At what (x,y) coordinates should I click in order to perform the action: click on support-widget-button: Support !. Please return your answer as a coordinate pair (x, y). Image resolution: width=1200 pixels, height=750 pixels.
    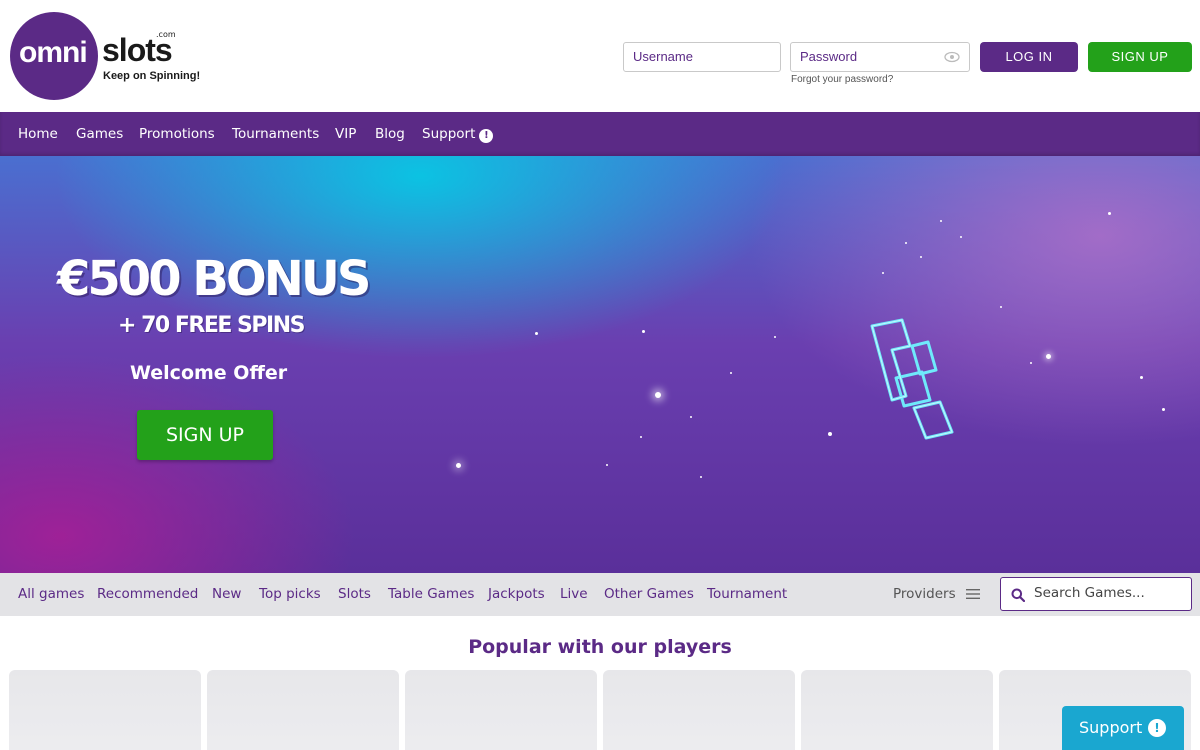
    Looking at the image, I should click on (1123, 728).